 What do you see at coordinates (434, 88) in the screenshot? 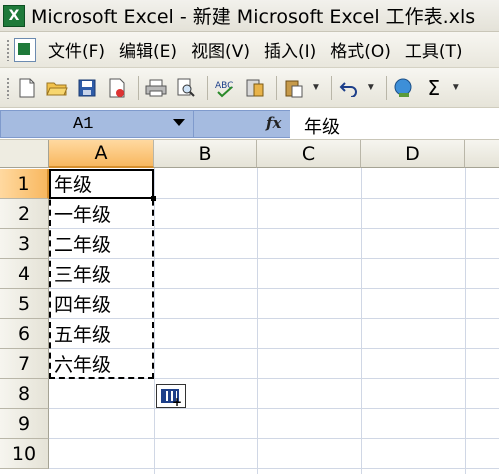
I see `autosum-icon: Σ` at bounding box center [434, 88].